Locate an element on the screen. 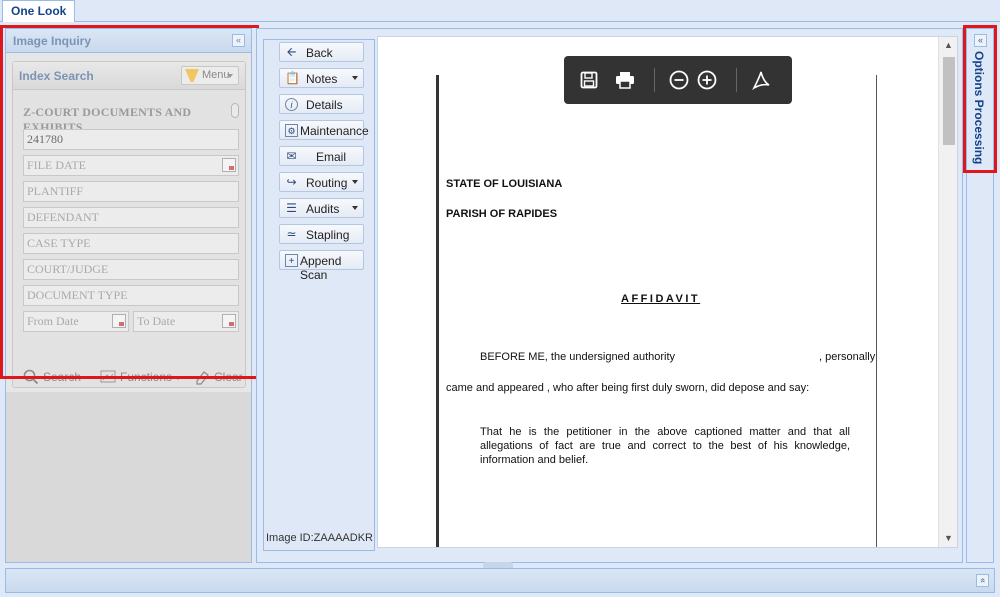  doc-state: STATE OF LOUISIANA is located at coordinates (504, 184).